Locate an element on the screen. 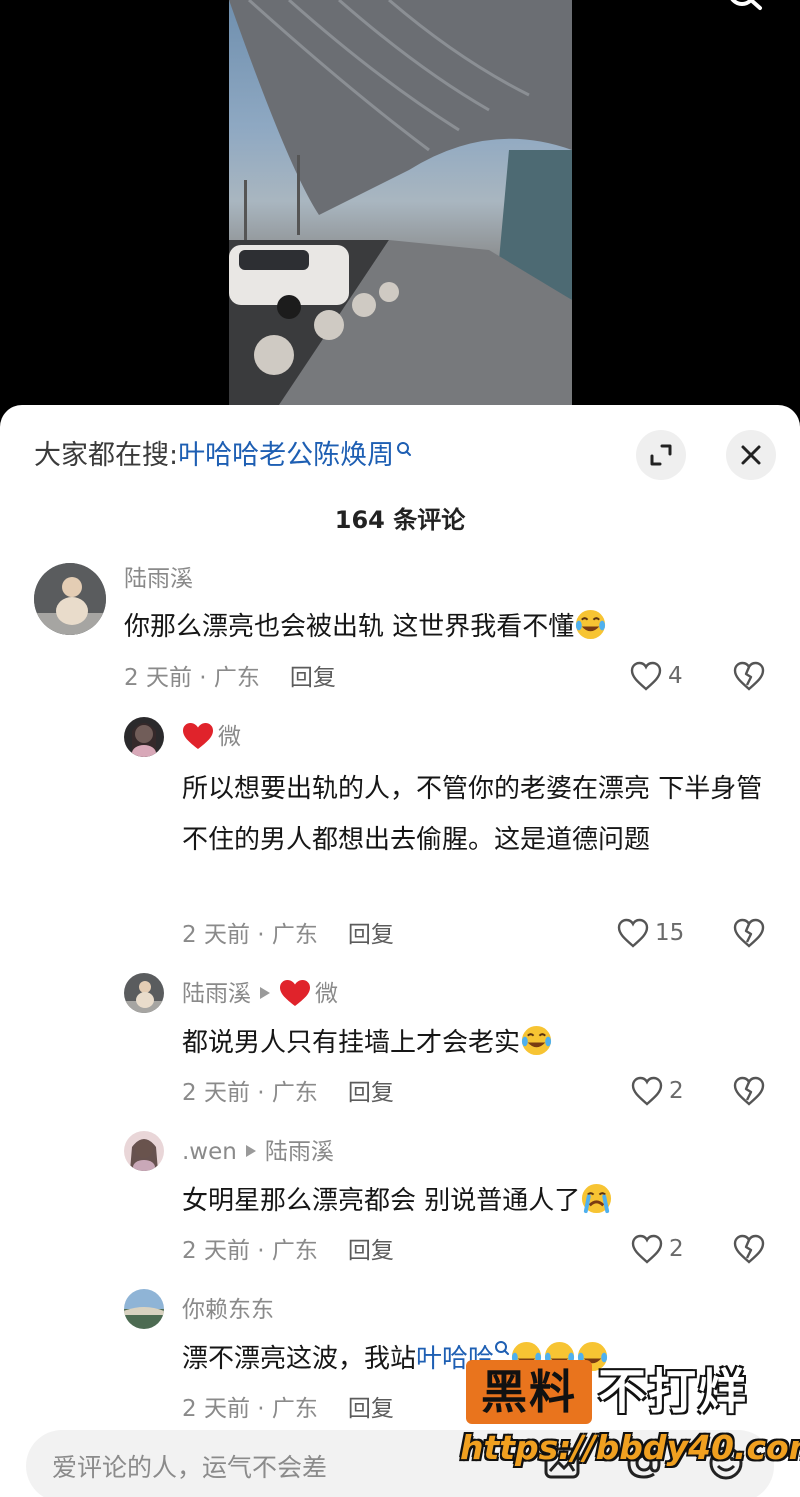  watermark-text: 不打烊 is located at coordinates (673, 1392).